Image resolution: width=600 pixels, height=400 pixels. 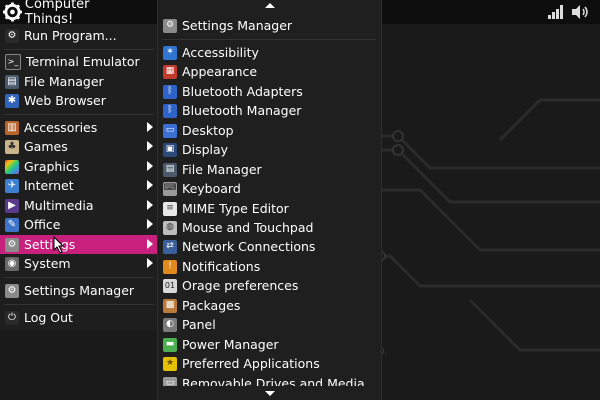 I want to click on submenu-item-orage-preferences: 01 Orage preferences, so click(x=269, y=285).